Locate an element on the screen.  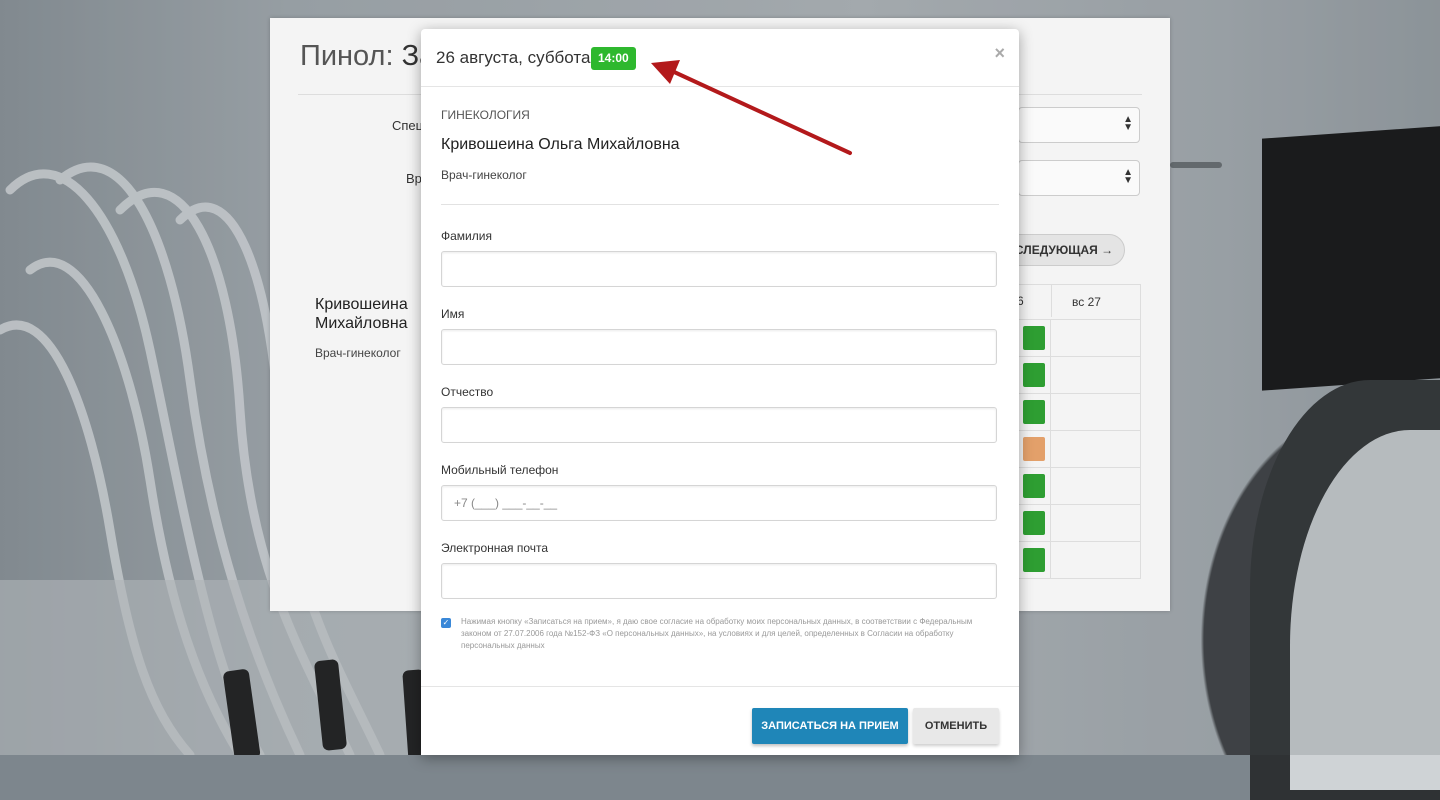
schedule-grid: 6 вс 27 is located at coordinates (1070, 431).